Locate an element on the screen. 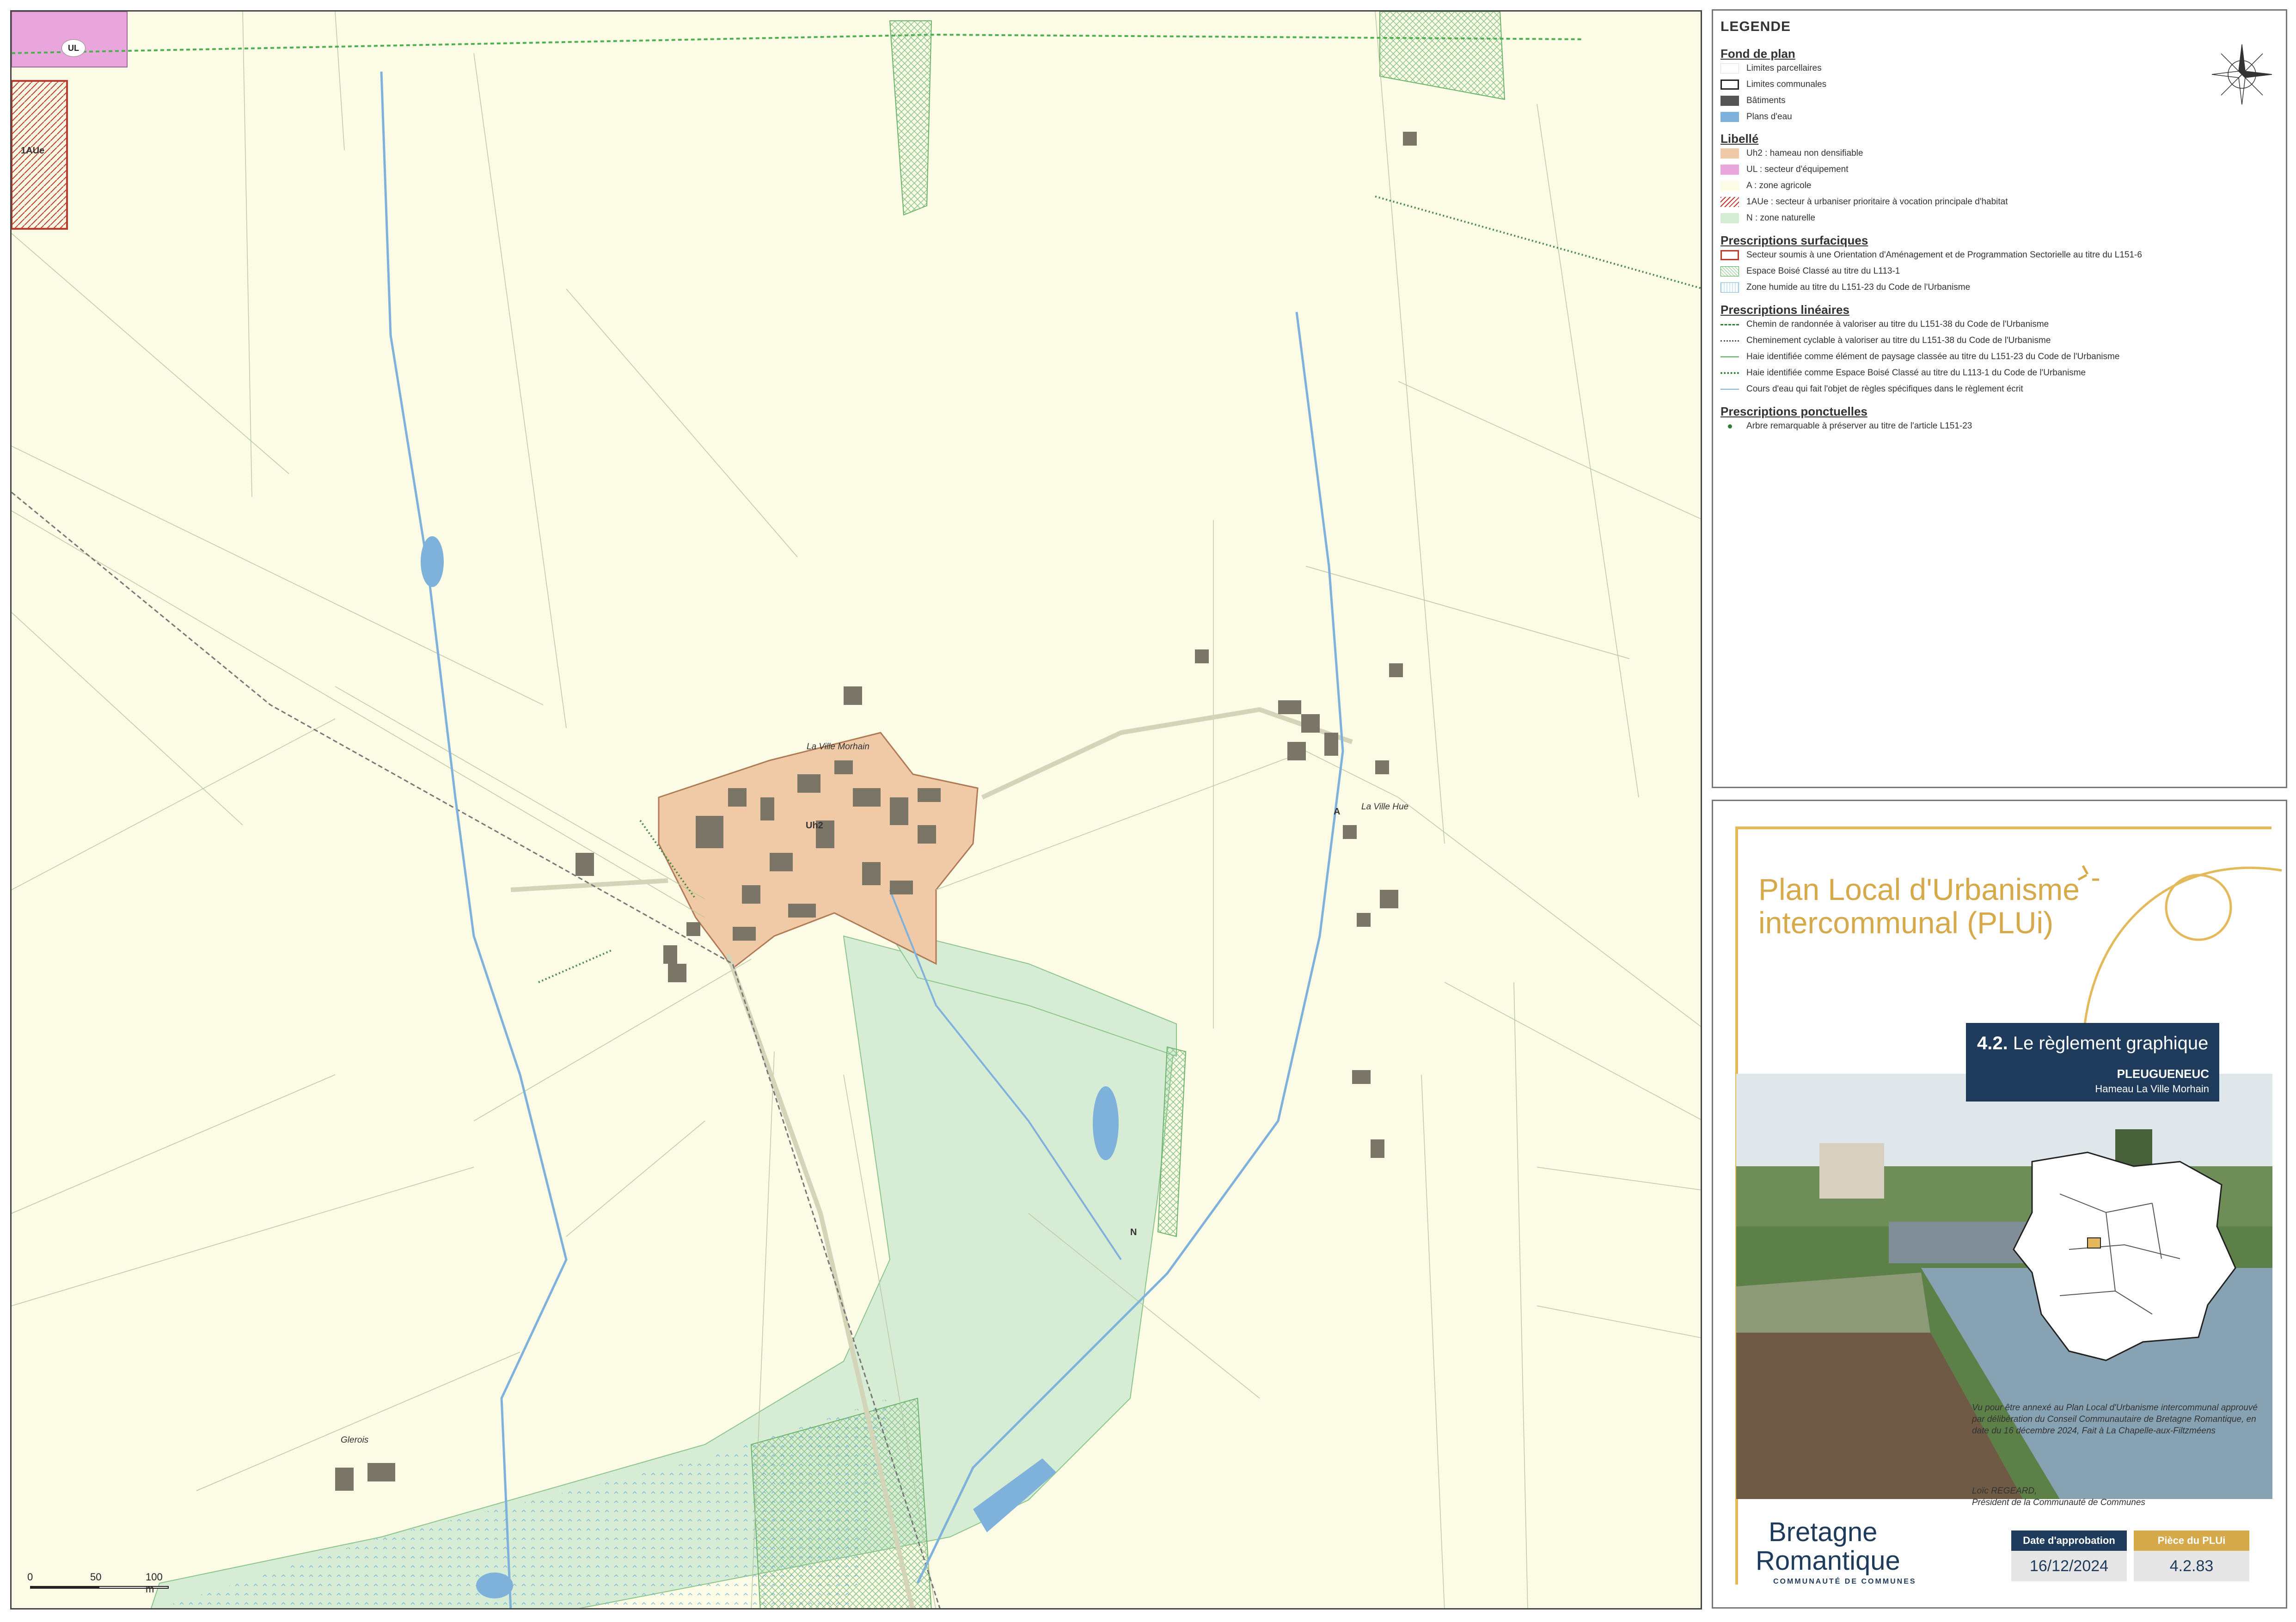 The height and width of the screenshot is (1622, 2296). legend-item-label: A : zone agricole is located at coordinates (1779, 185).